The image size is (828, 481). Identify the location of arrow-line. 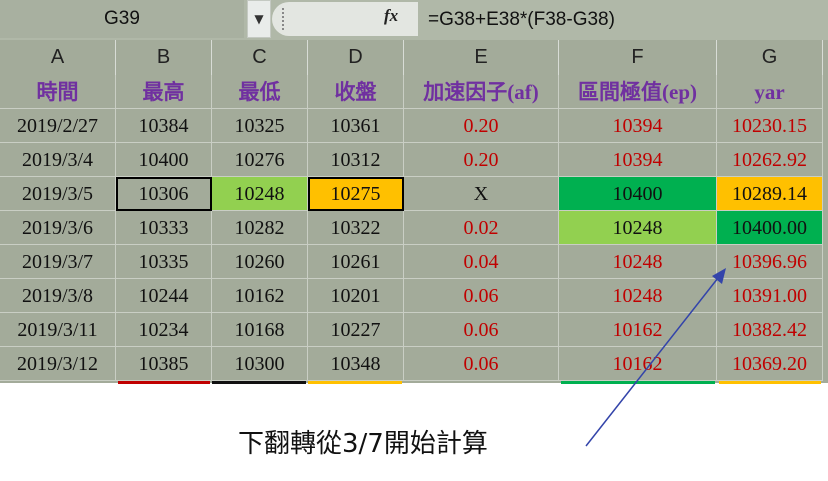
(652, 362).